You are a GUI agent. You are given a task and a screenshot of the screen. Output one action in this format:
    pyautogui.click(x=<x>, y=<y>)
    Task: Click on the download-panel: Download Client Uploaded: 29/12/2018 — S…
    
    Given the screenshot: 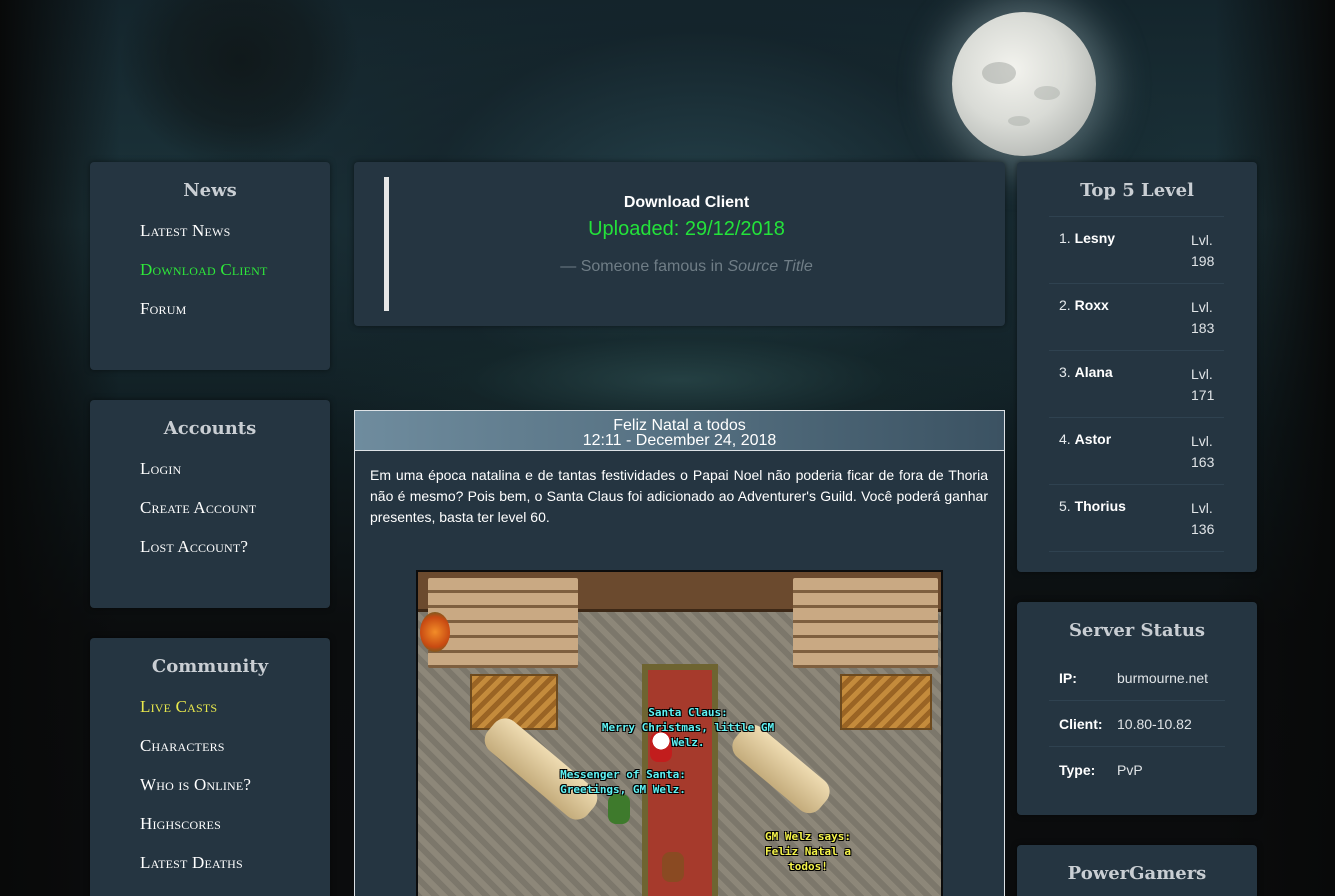 What is the action you would take?
    pyautogui.click(x=679, y=244)
    